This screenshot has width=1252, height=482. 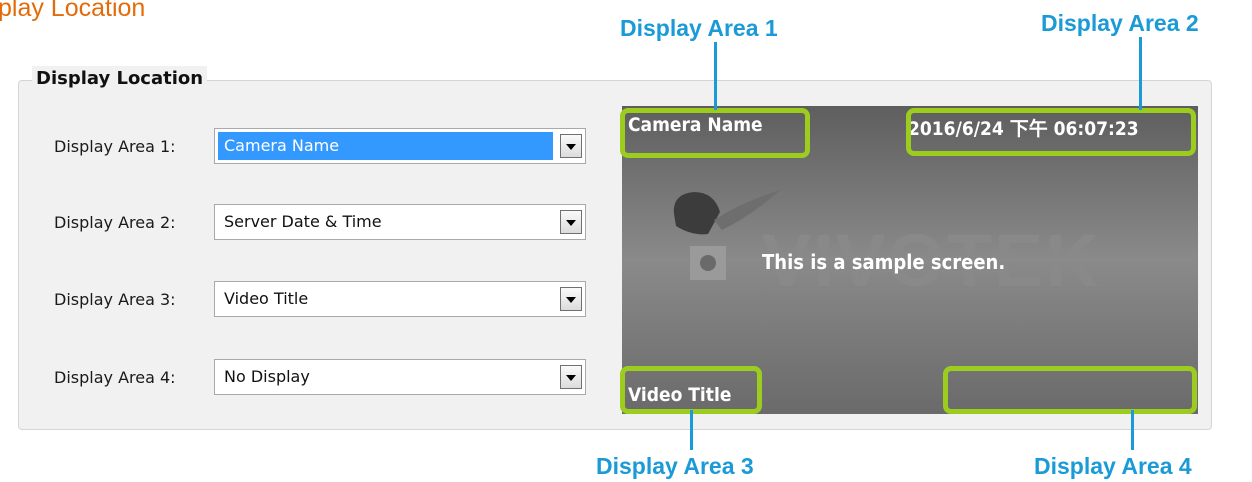 I want to click on display-area-2-select: Server Date & Time, so click(x=400, y=222).